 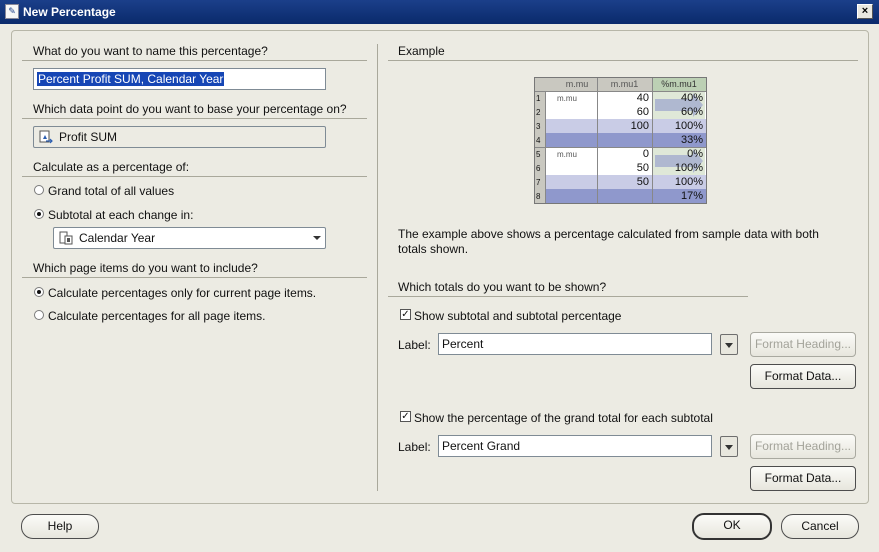 I want to click on data-point-icon, so click(x=46, y=137).